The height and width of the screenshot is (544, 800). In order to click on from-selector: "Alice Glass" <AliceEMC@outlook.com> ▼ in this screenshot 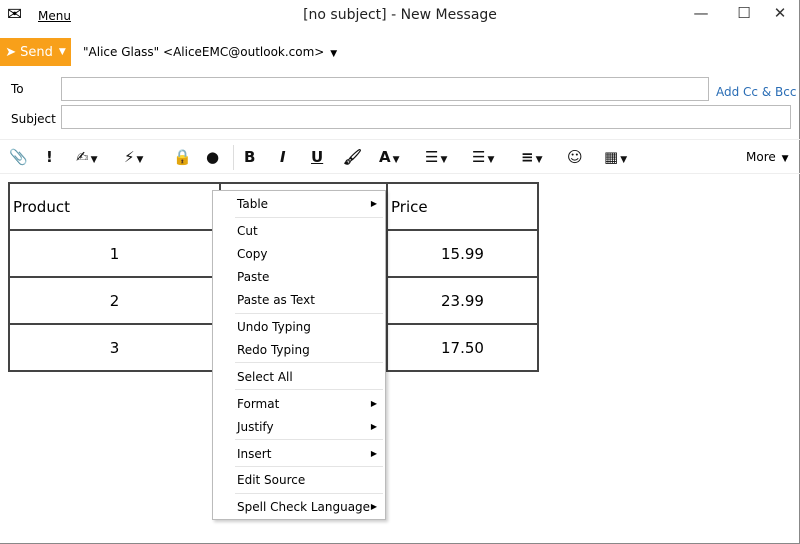, I will do `click(210, 52)`.